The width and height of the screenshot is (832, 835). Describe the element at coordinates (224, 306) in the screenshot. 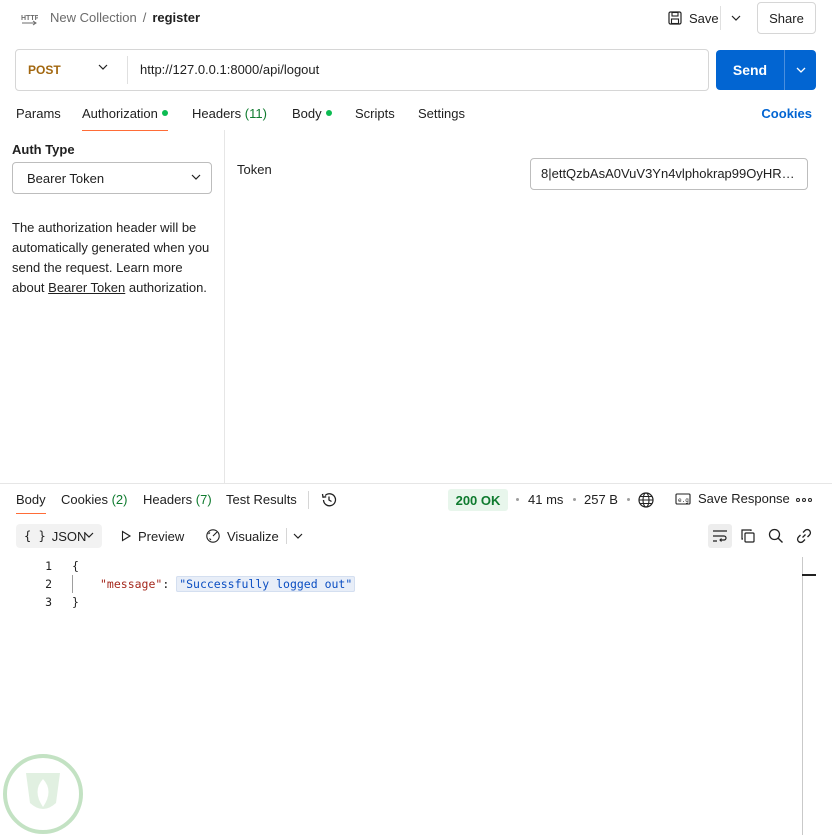

I see `auth-panel-divider` at that location.